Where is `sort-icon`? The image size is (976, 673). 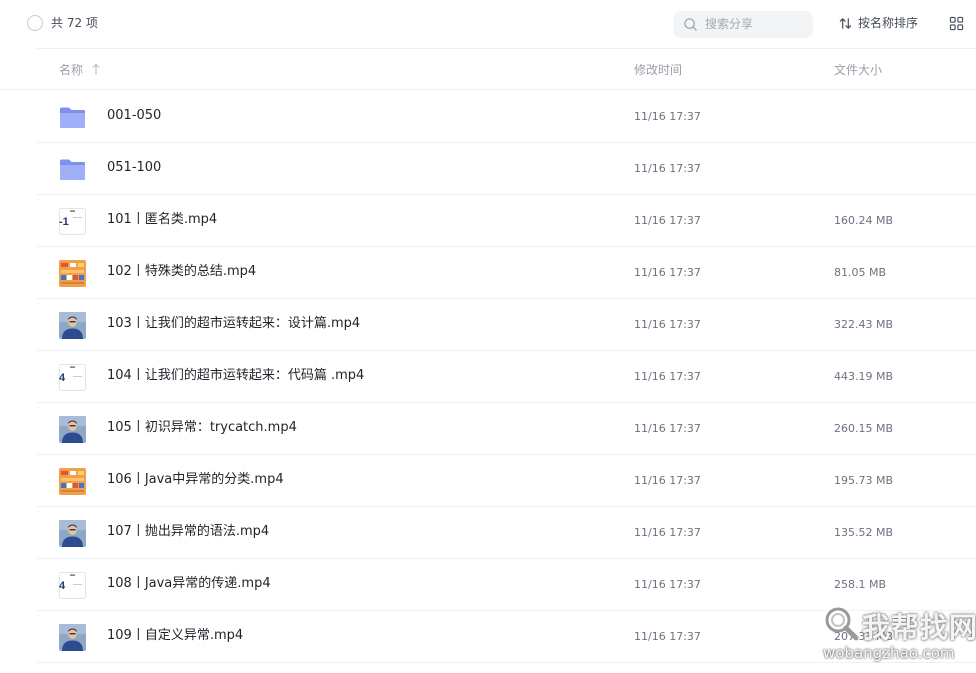
sort-icon is located at coordinates (845, 23).